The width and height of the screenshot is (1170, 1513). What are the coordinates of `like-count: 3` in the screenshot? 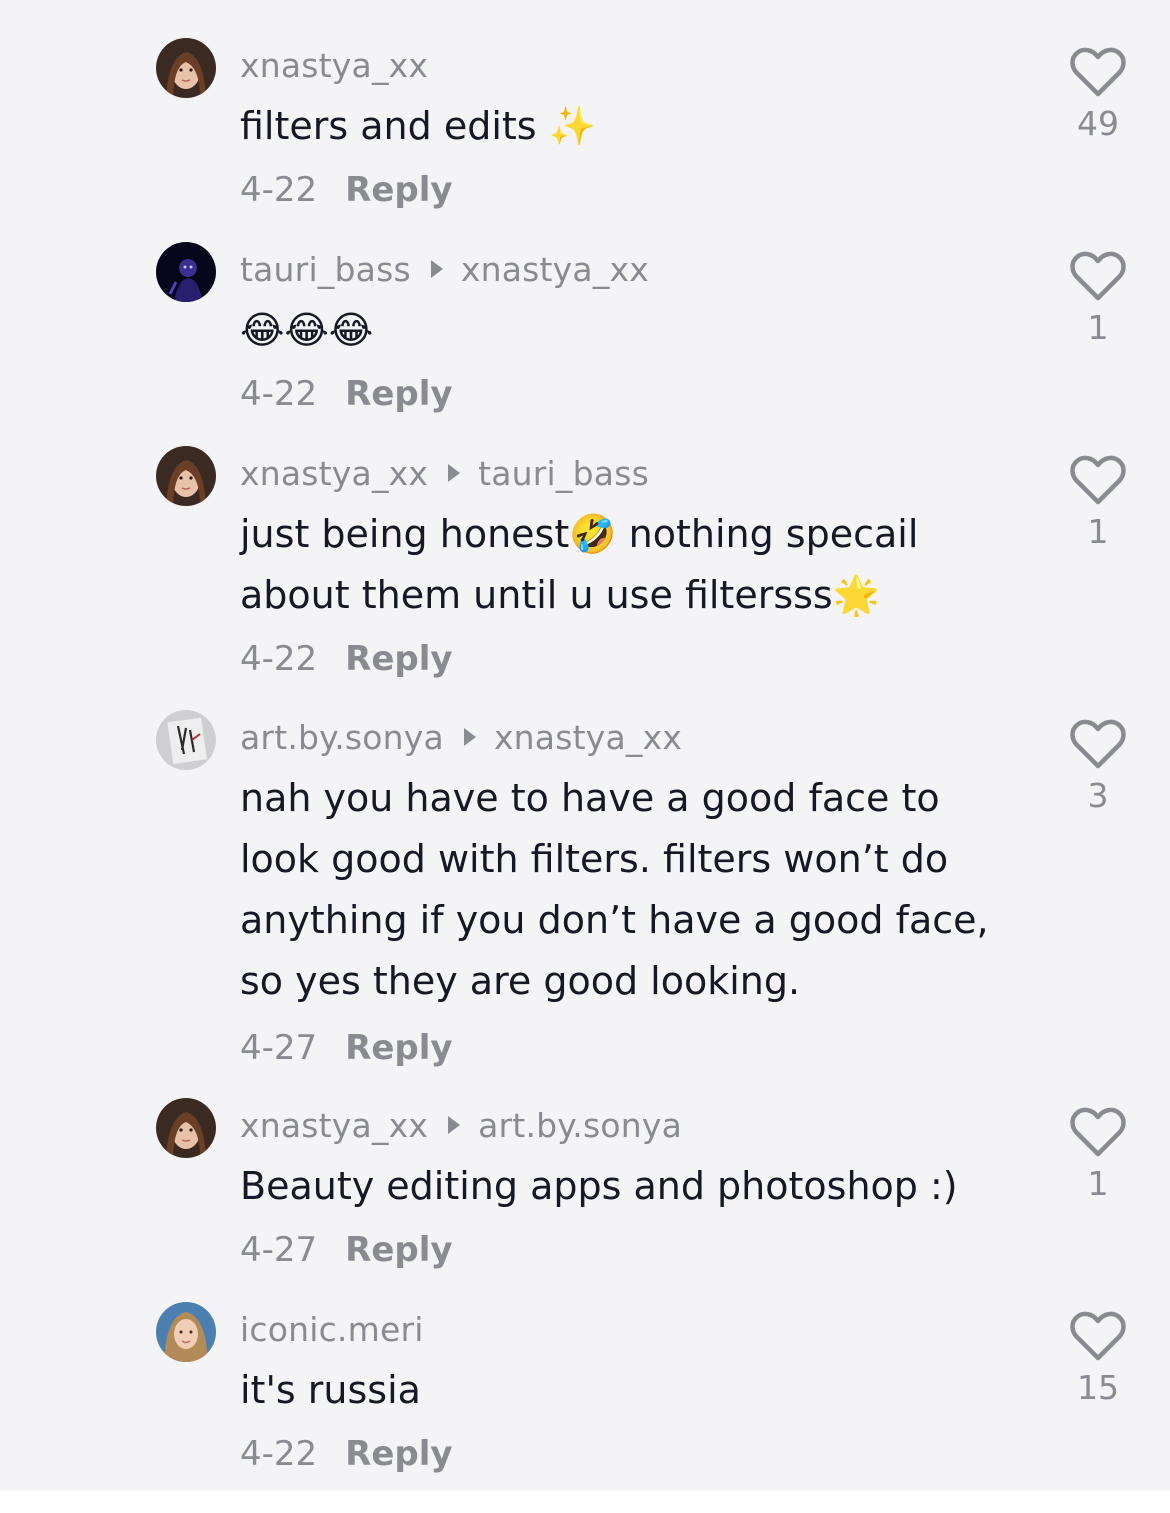 It's located at (1098, 795).